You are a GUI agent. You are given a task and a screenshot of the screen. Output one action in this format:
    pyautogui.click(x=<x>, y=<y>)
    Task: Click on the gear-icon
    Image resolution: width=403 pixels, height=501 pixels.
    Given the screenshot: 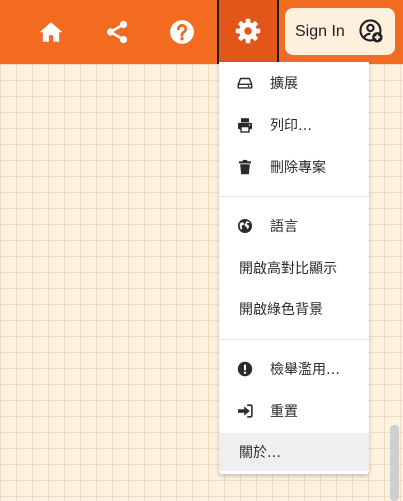 What is the action you would take?
    pyautogui.click(x=248, y=31)
    